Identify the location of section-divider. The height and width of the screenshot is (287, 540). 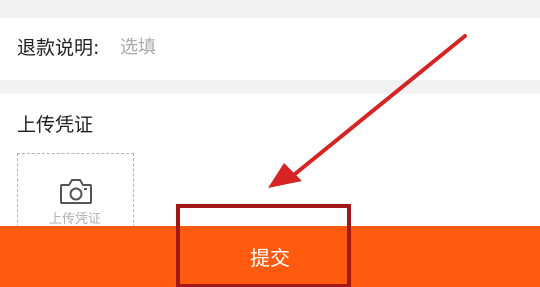
(270, 87).